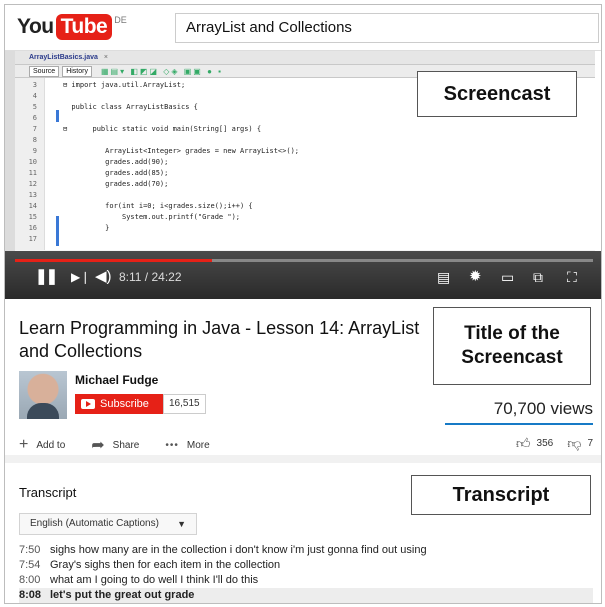 This screenshot has height=607, width=605. I want to click on theater-mode-icon: ▭, so click(507, 277).